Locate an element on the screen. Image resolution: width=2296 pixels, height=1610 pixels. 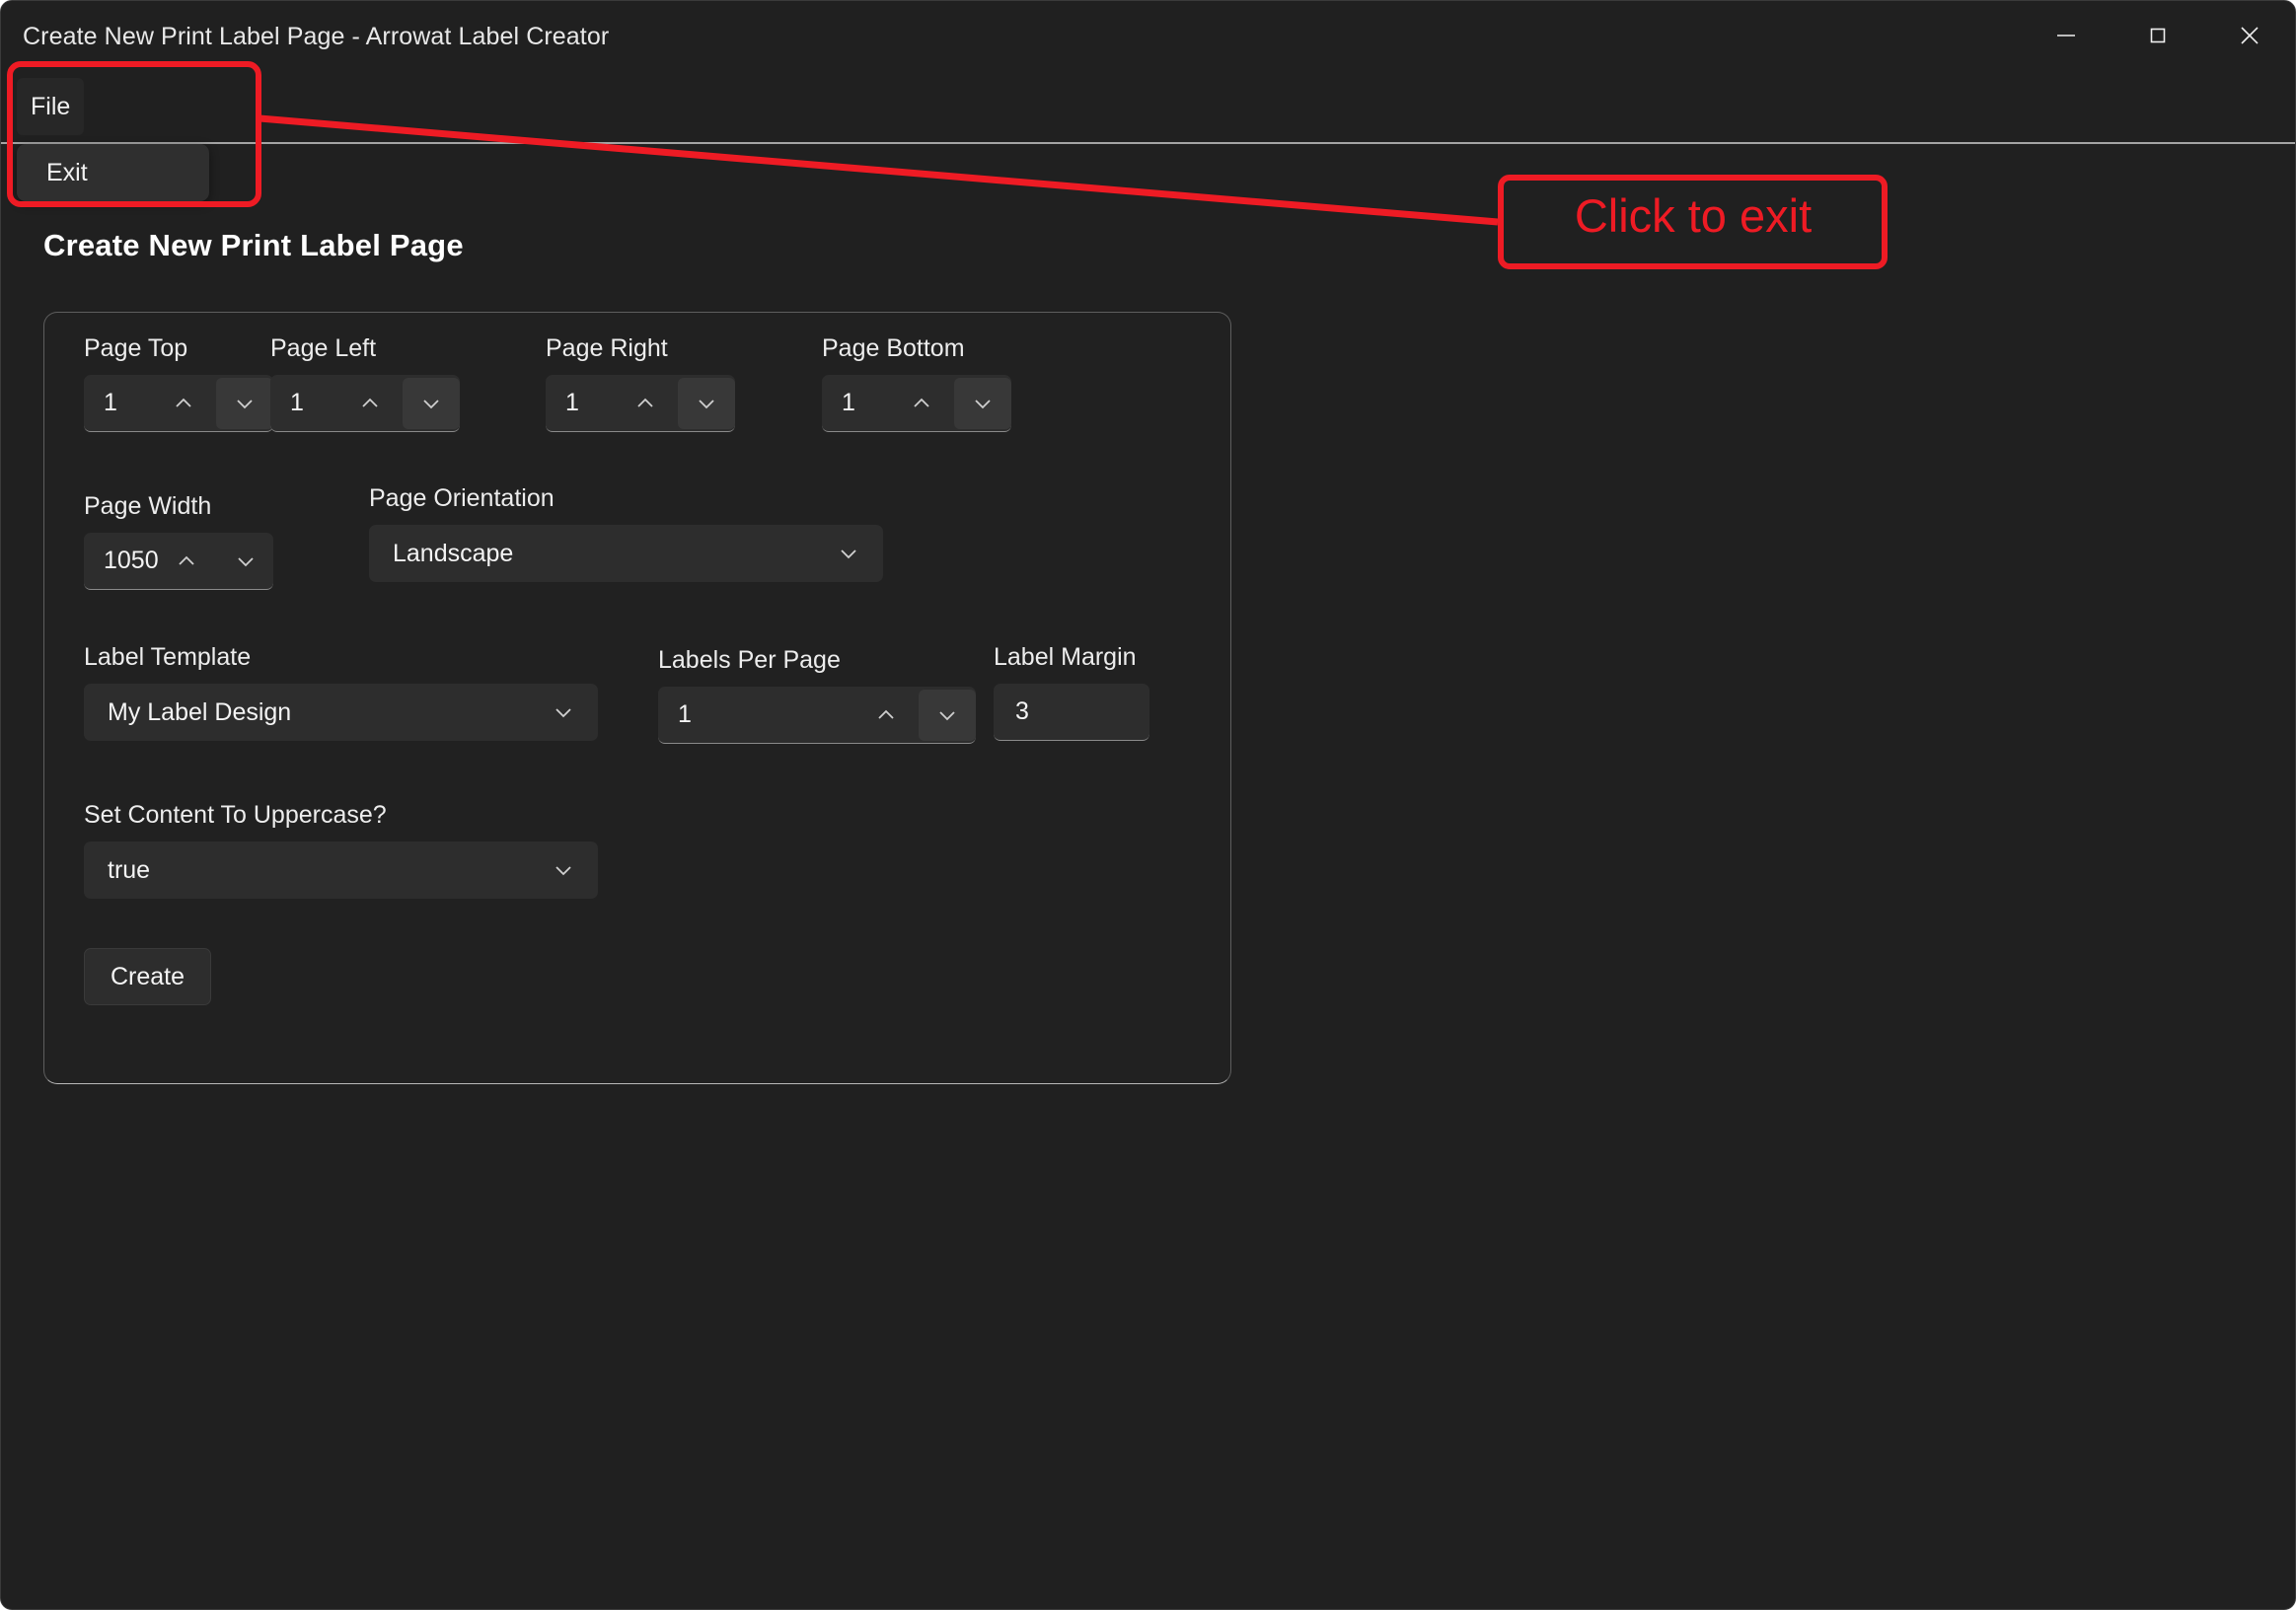
field-label-margin: Label Margin 3 is located at coordinates (1071, 692).